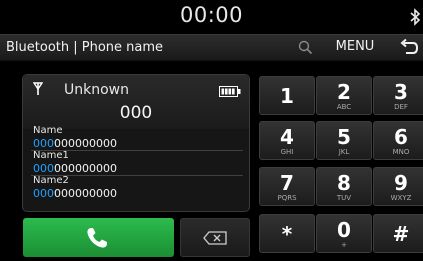  Describe the element at coordinates (401, 92) in the screenshot. I see `key-digit: 3` at that location.